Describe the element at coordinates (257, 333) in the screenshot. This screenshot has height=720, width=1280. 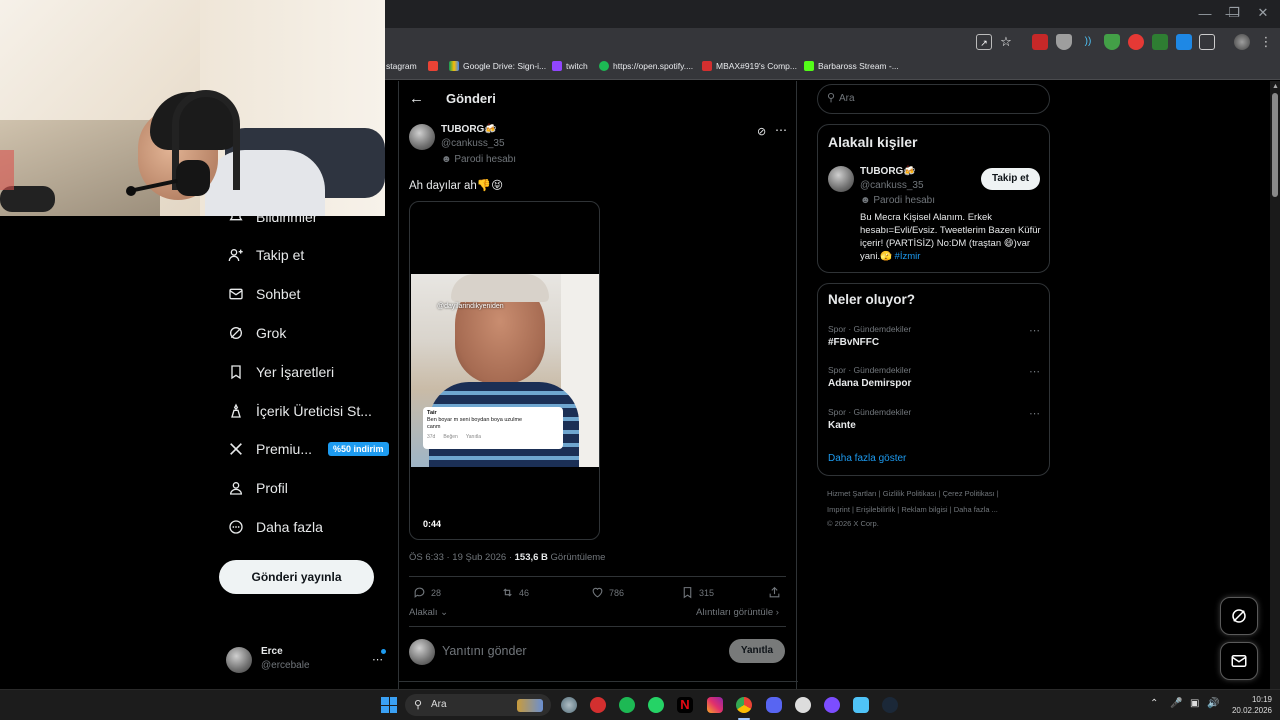
I see `nav-grok: Grok` at that location.